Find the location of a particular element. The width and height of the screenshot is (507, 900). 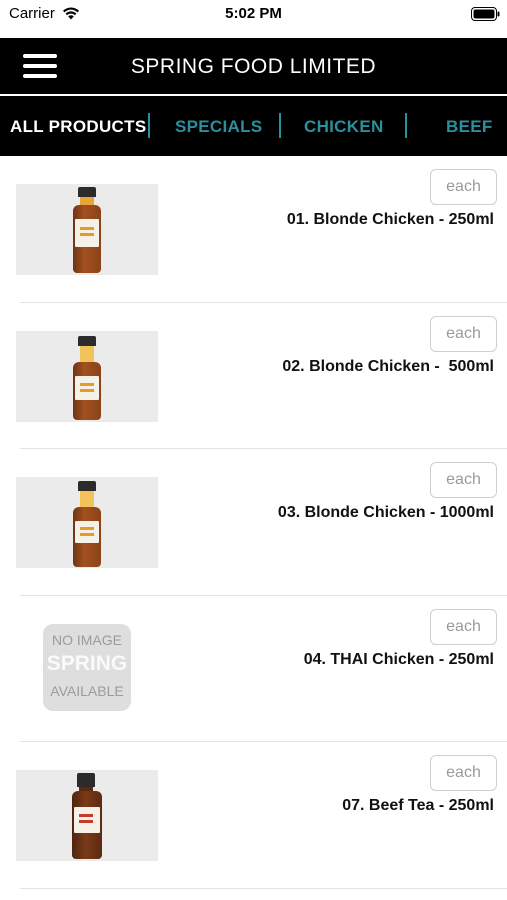

product-name: 07. Beef Tea - 250ml is located at coordinates (418, 805).